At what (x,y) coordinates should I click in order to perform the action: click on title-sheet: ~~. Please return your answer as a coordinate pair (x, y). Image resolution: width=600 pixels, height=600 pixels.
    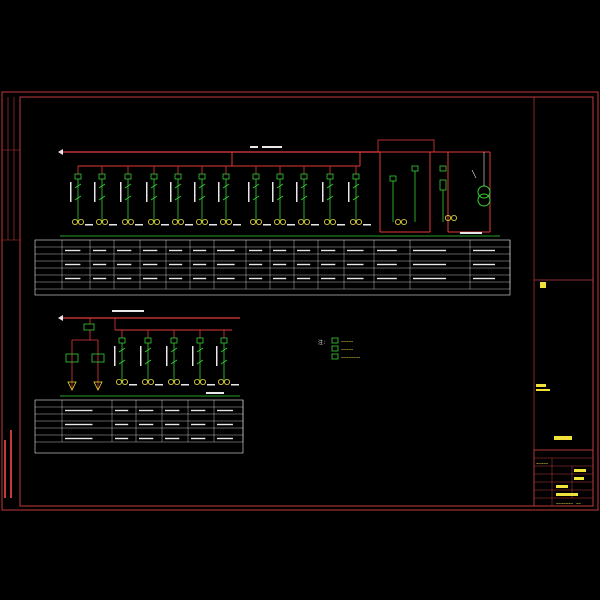
    Looking at the image, I should click on (578, 503).